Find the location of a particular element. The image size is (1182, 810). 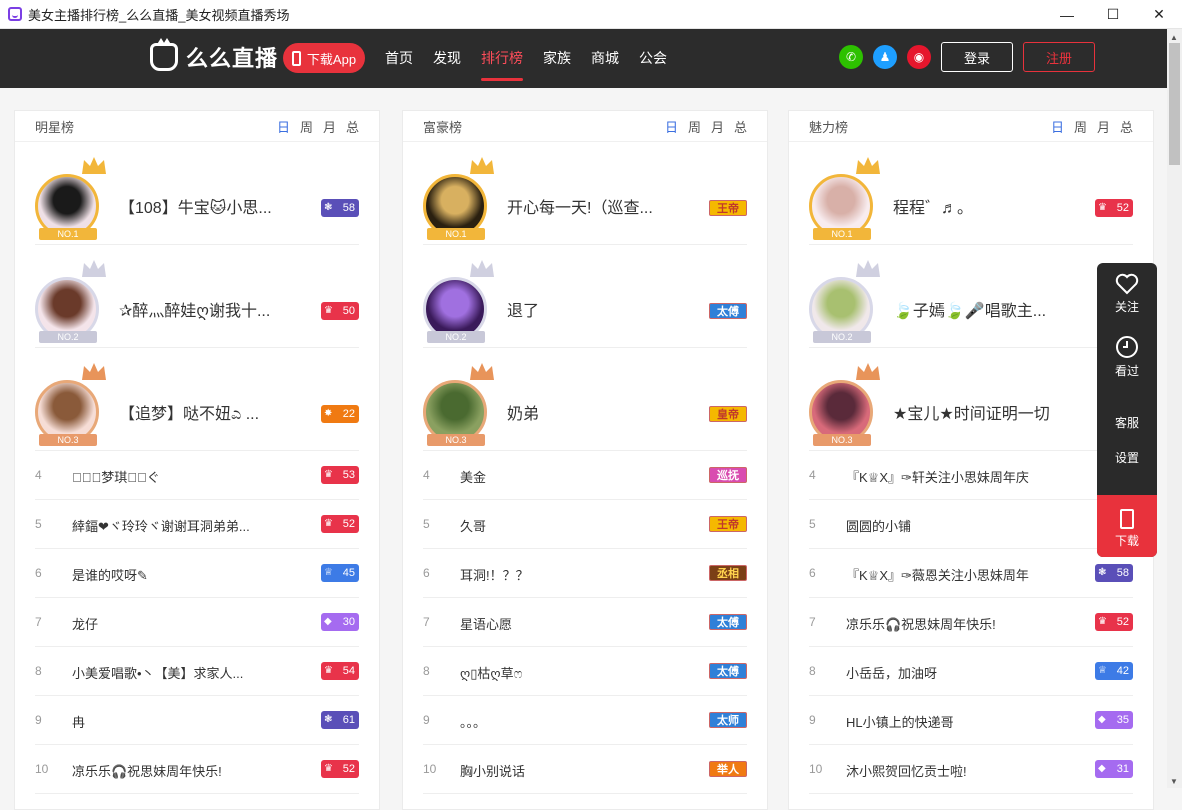

anchor-name: 圆圆的小铺 is located at coordinates (961, 525).